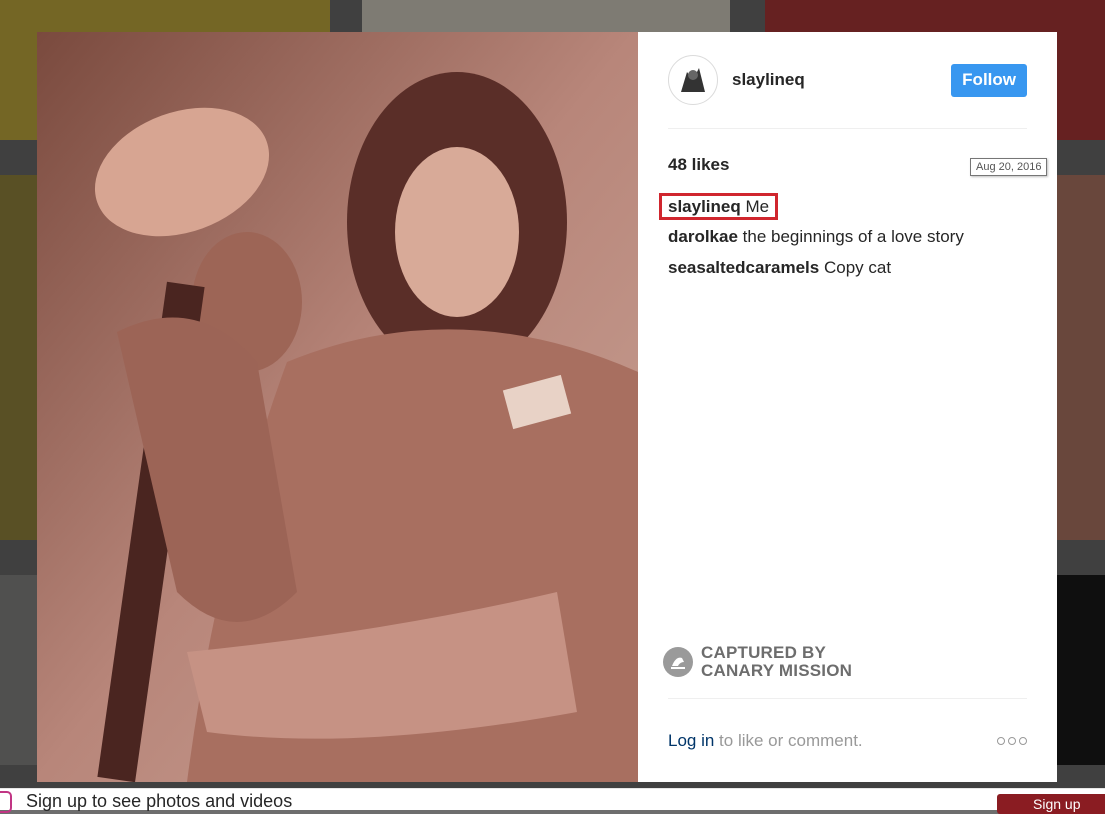 This screenshot has height=814, width=1105. I want to click on likes-count: 48 likes, so click(698, 165).